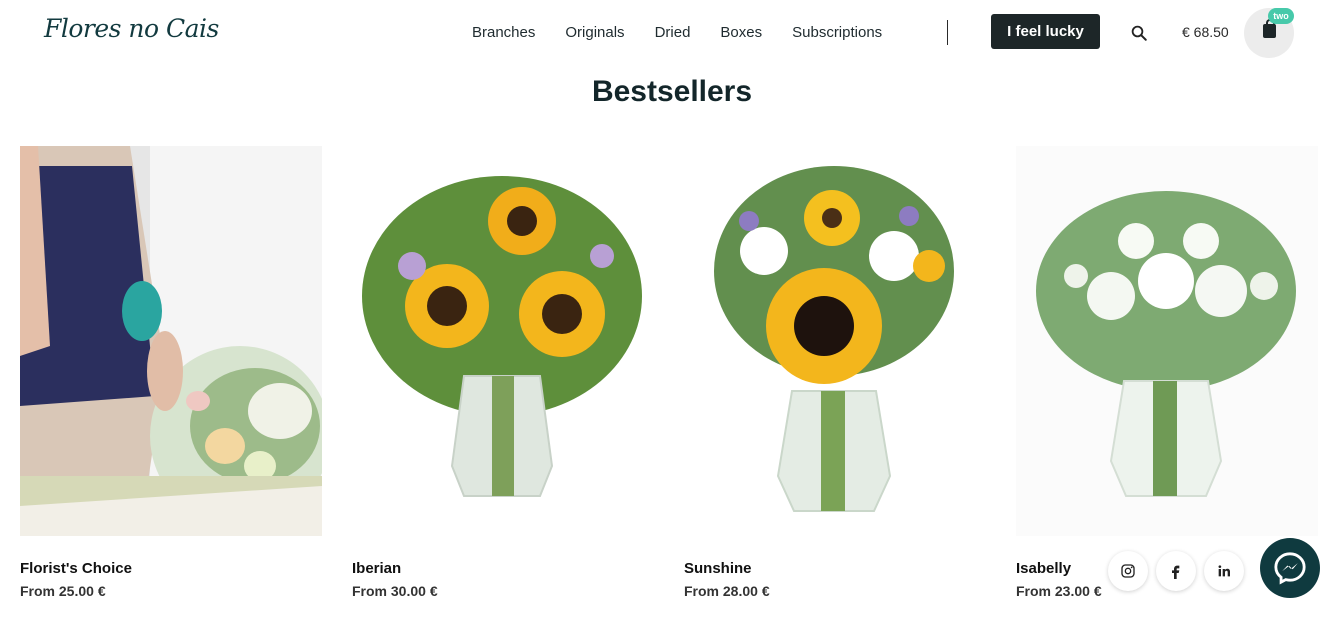  I want to click on product-name: Iberian, so click(376, 568).